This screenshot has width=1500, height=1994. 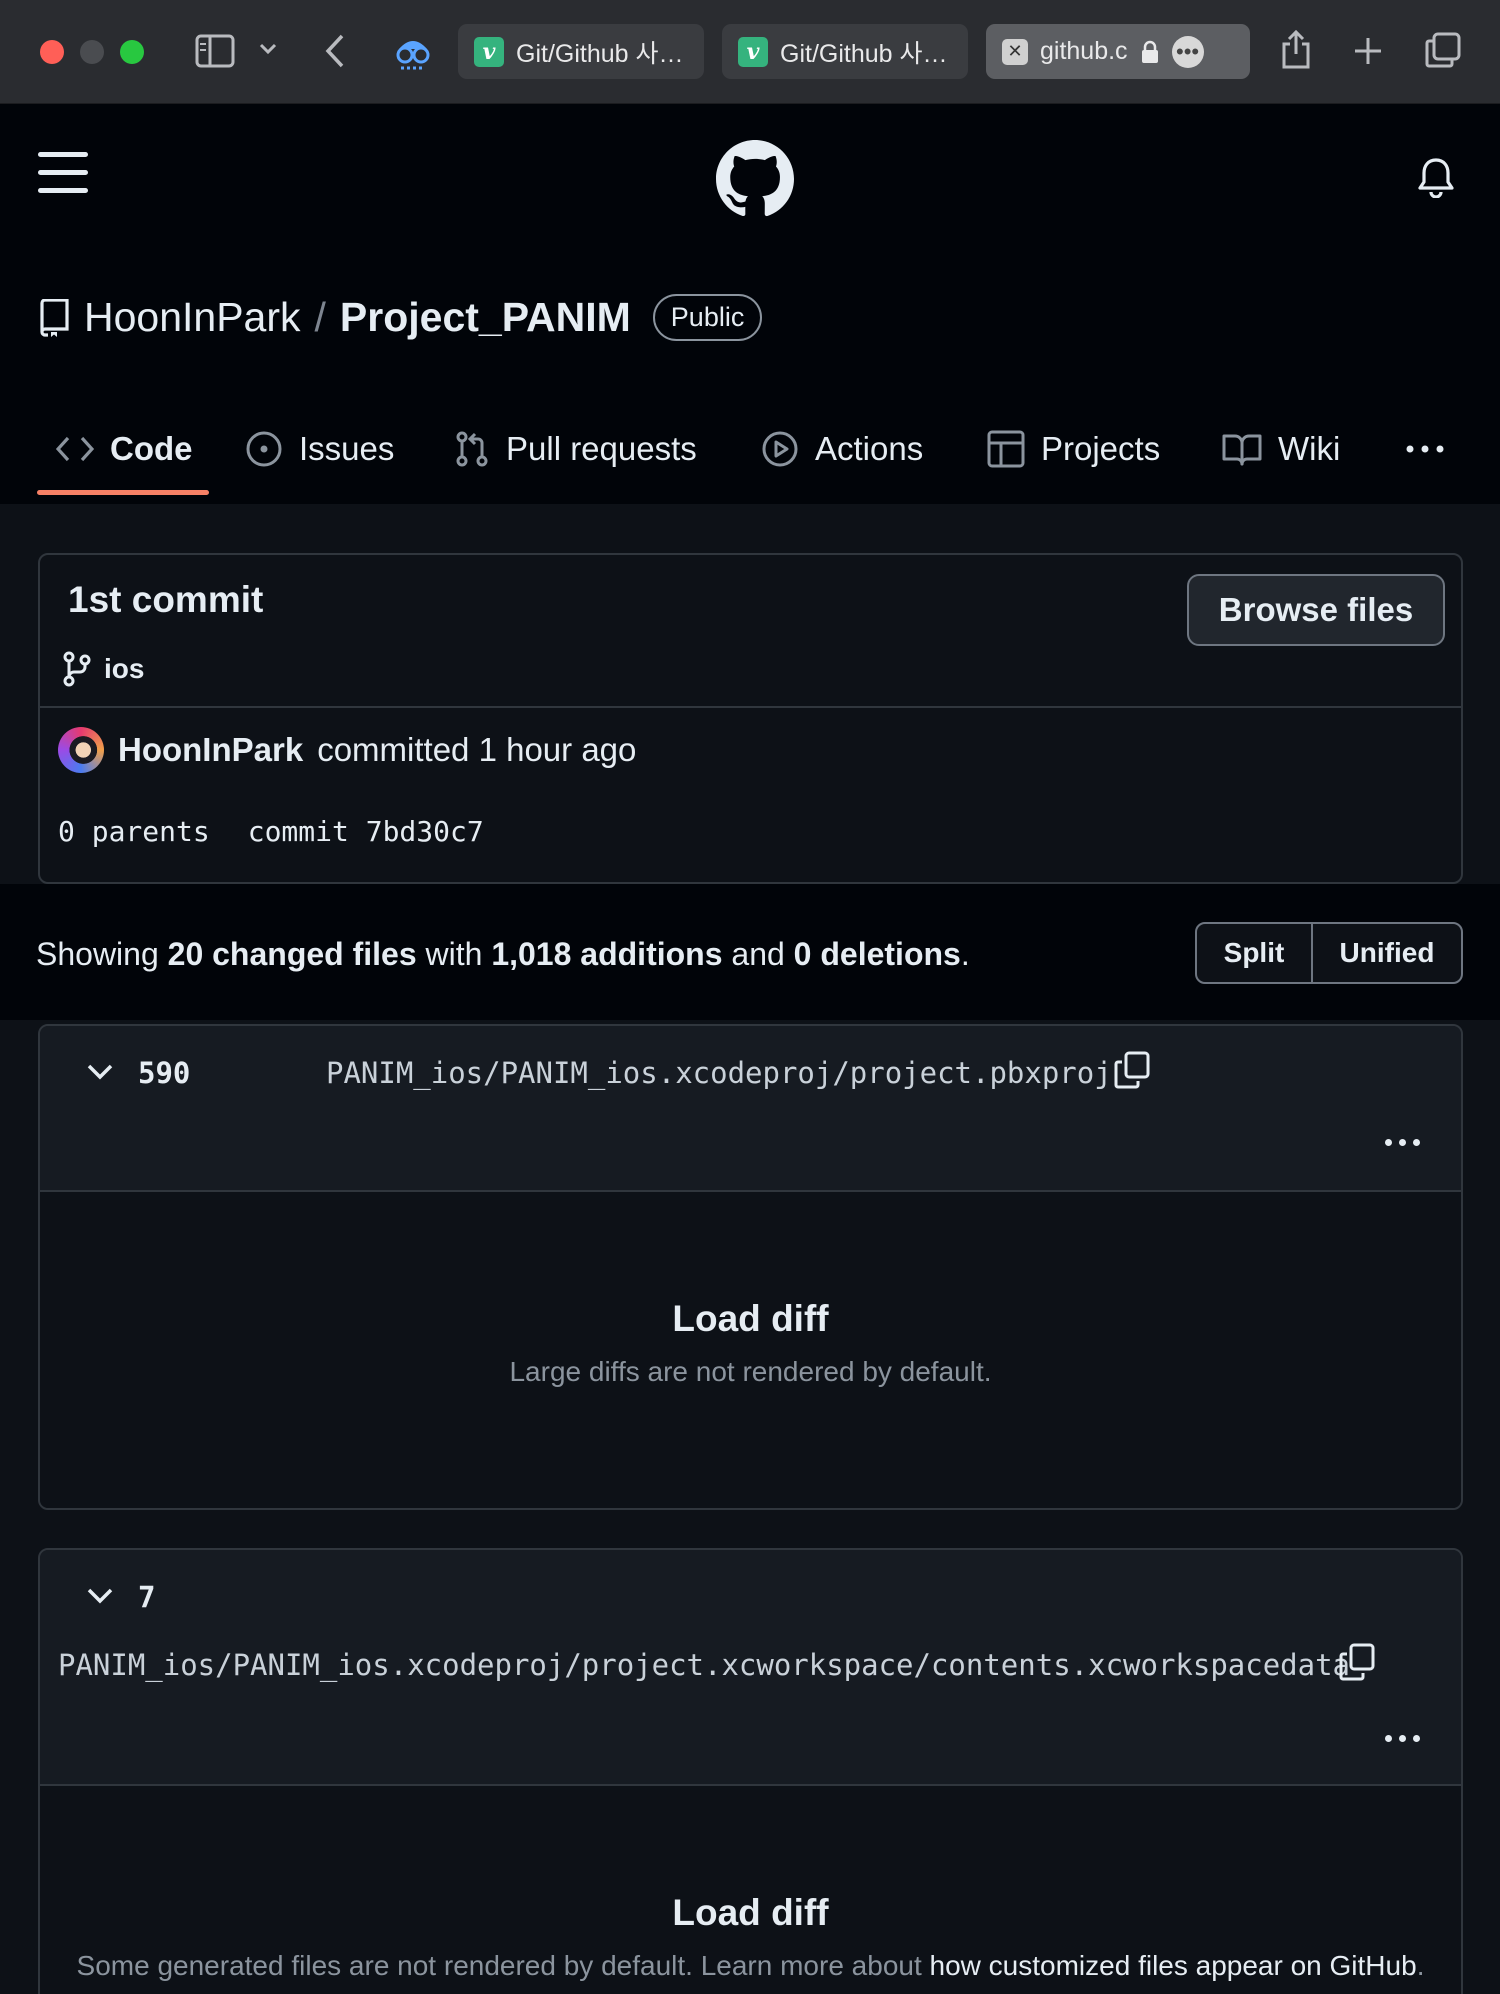 I want to click on commit-author-row: HoonInPark committed 1 hour ago, so click(x=347, y=750).